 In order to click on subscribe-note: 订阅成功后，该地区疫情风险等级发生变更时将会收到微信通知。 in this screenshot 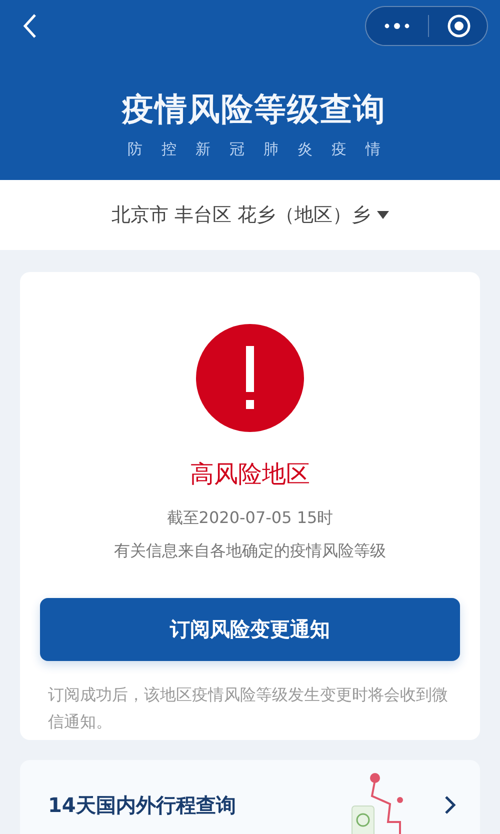, I will do `click(248, 708)`.